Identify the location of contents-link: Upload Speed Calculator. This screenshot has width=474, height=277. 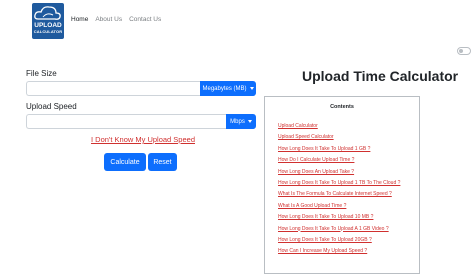
(306, 137).